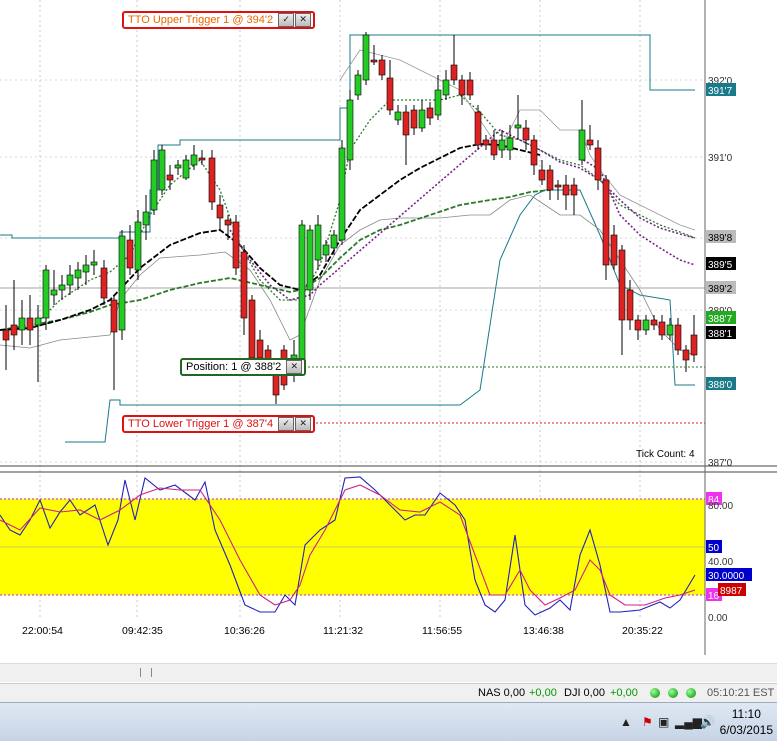  What do you see at coordinates (720, 506) in the screenshot?
I see `oscillator-label: 80.00` at bounding box center [720, 506].